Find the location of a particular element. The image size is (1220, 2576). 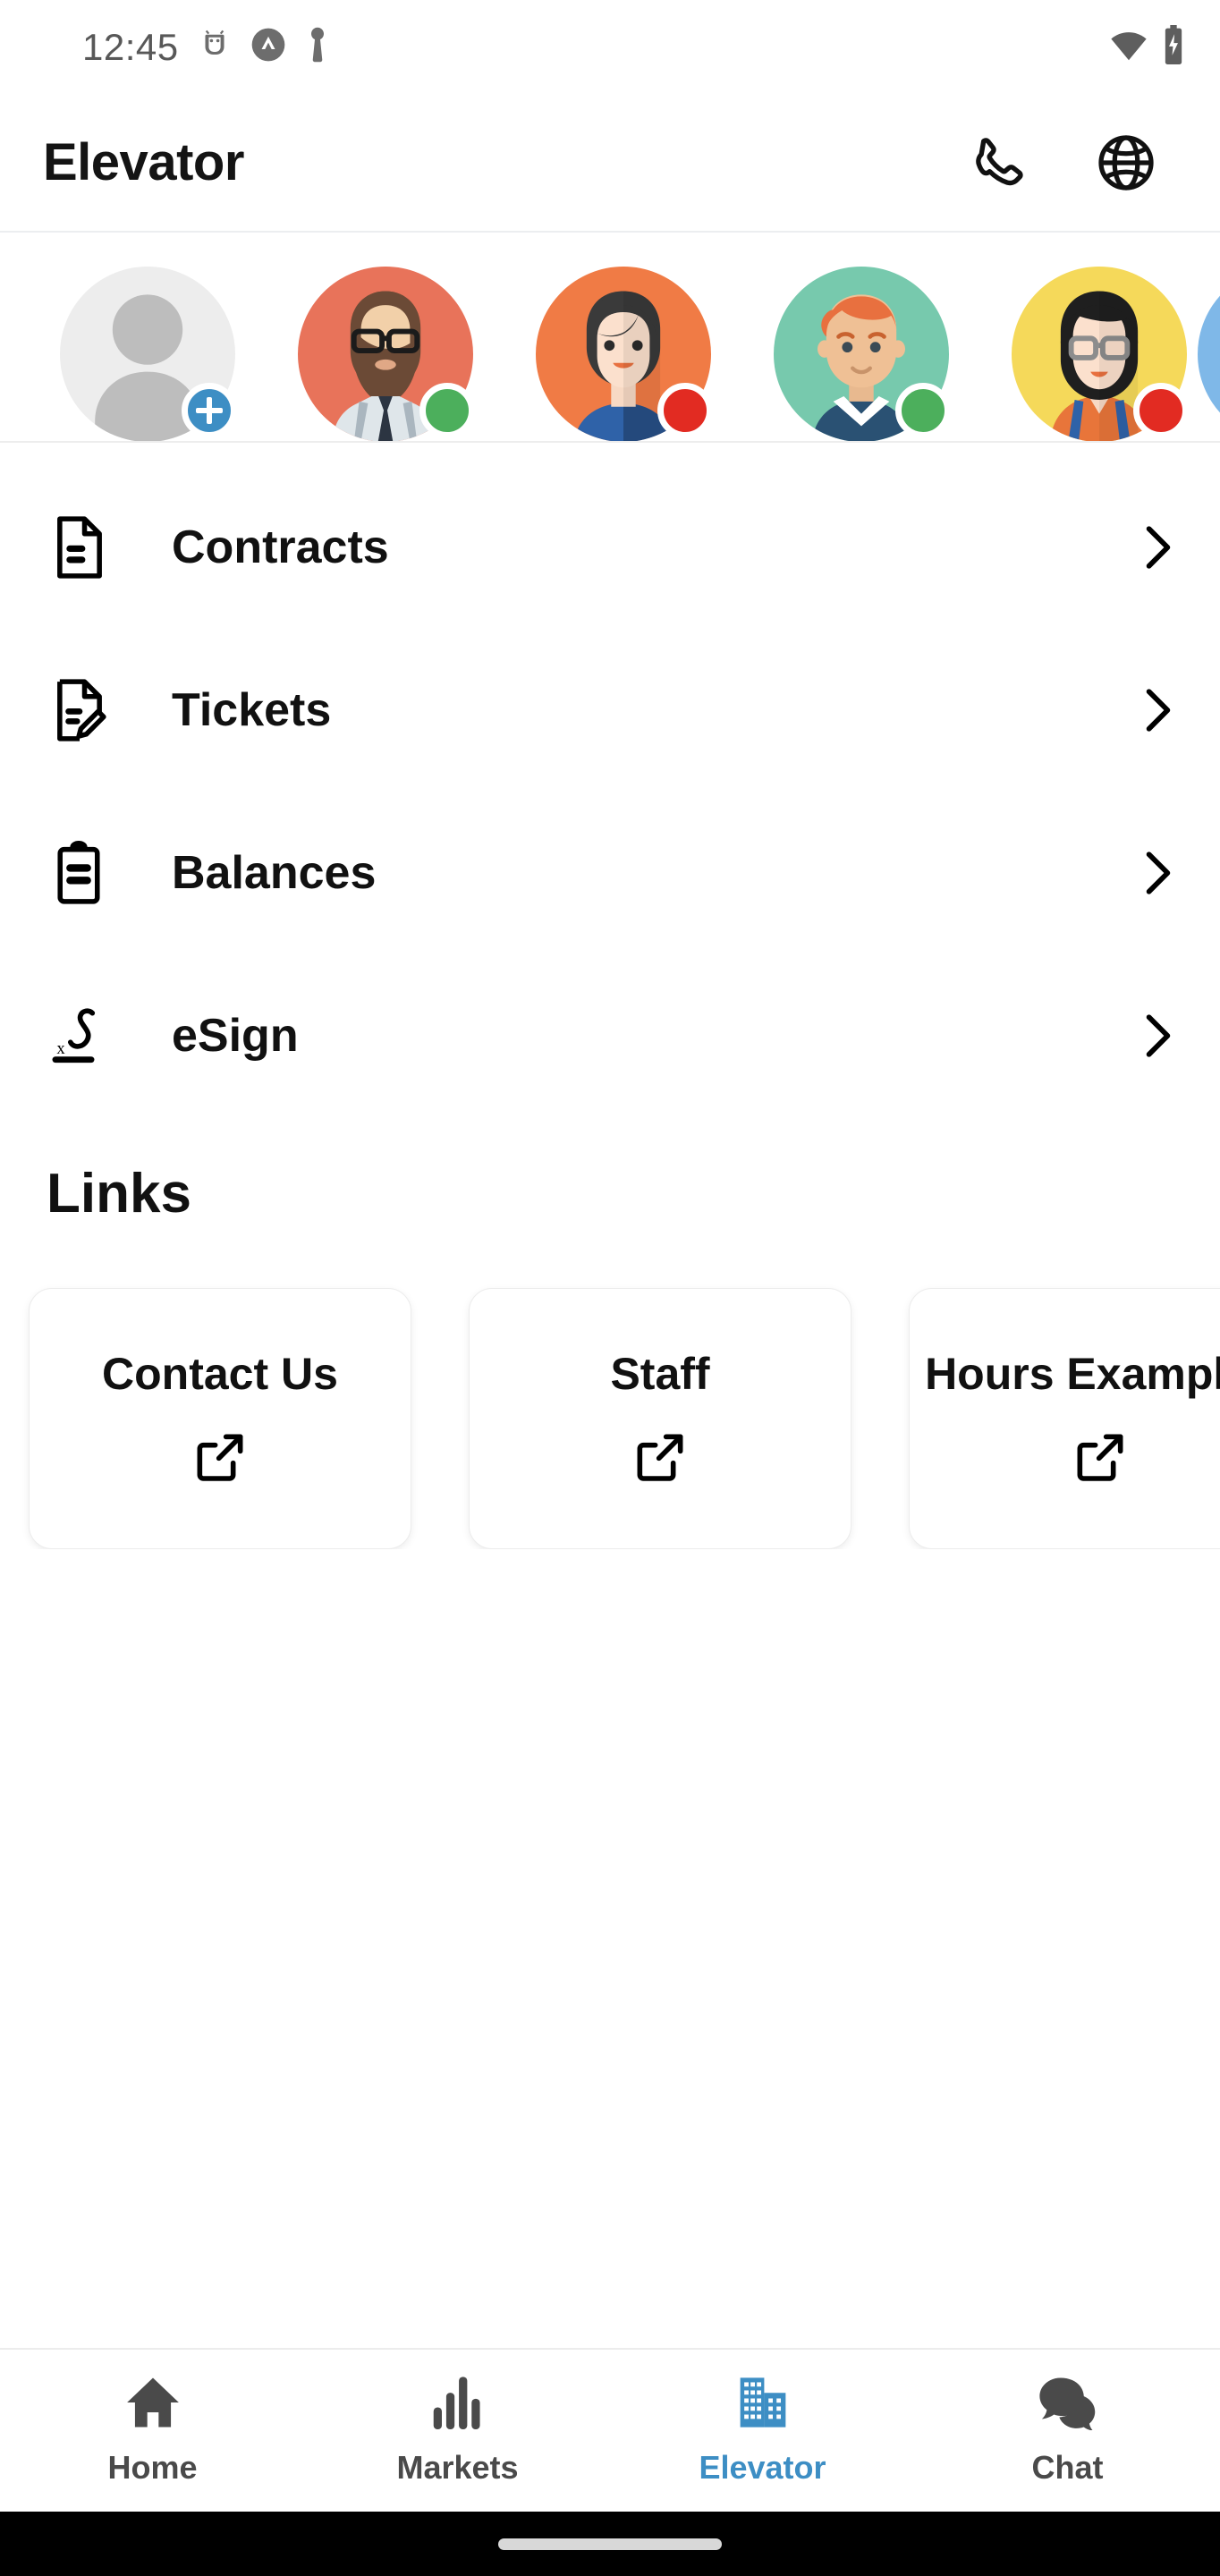

add-contact-badge is located at coordinates (210, 410).